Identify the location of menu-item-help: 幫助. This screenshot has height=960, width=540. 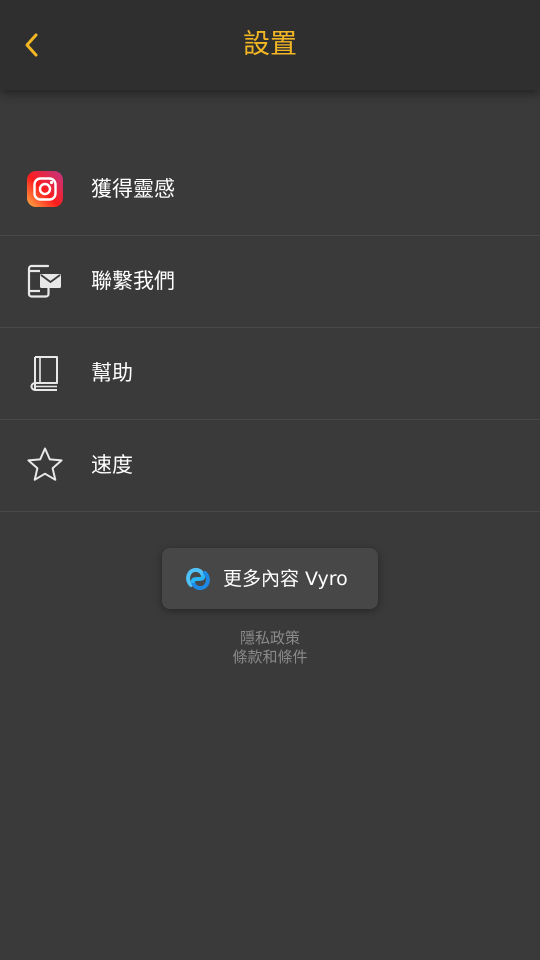
(270, 374).